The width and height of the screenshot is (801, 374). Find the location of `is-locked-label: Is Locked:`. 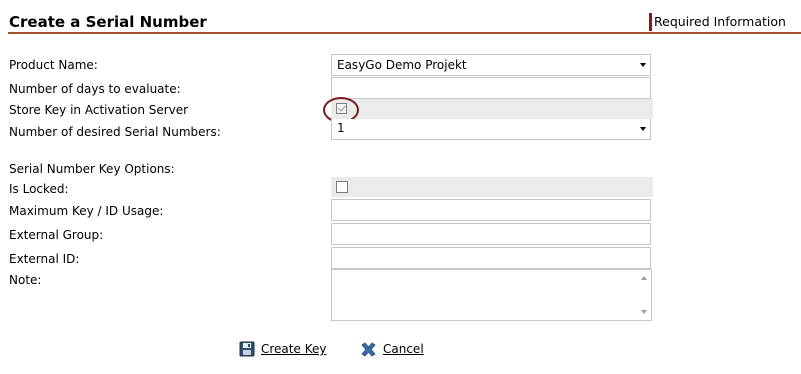

is-locked-label: Is Locked: is located at coordinates (39, 189).